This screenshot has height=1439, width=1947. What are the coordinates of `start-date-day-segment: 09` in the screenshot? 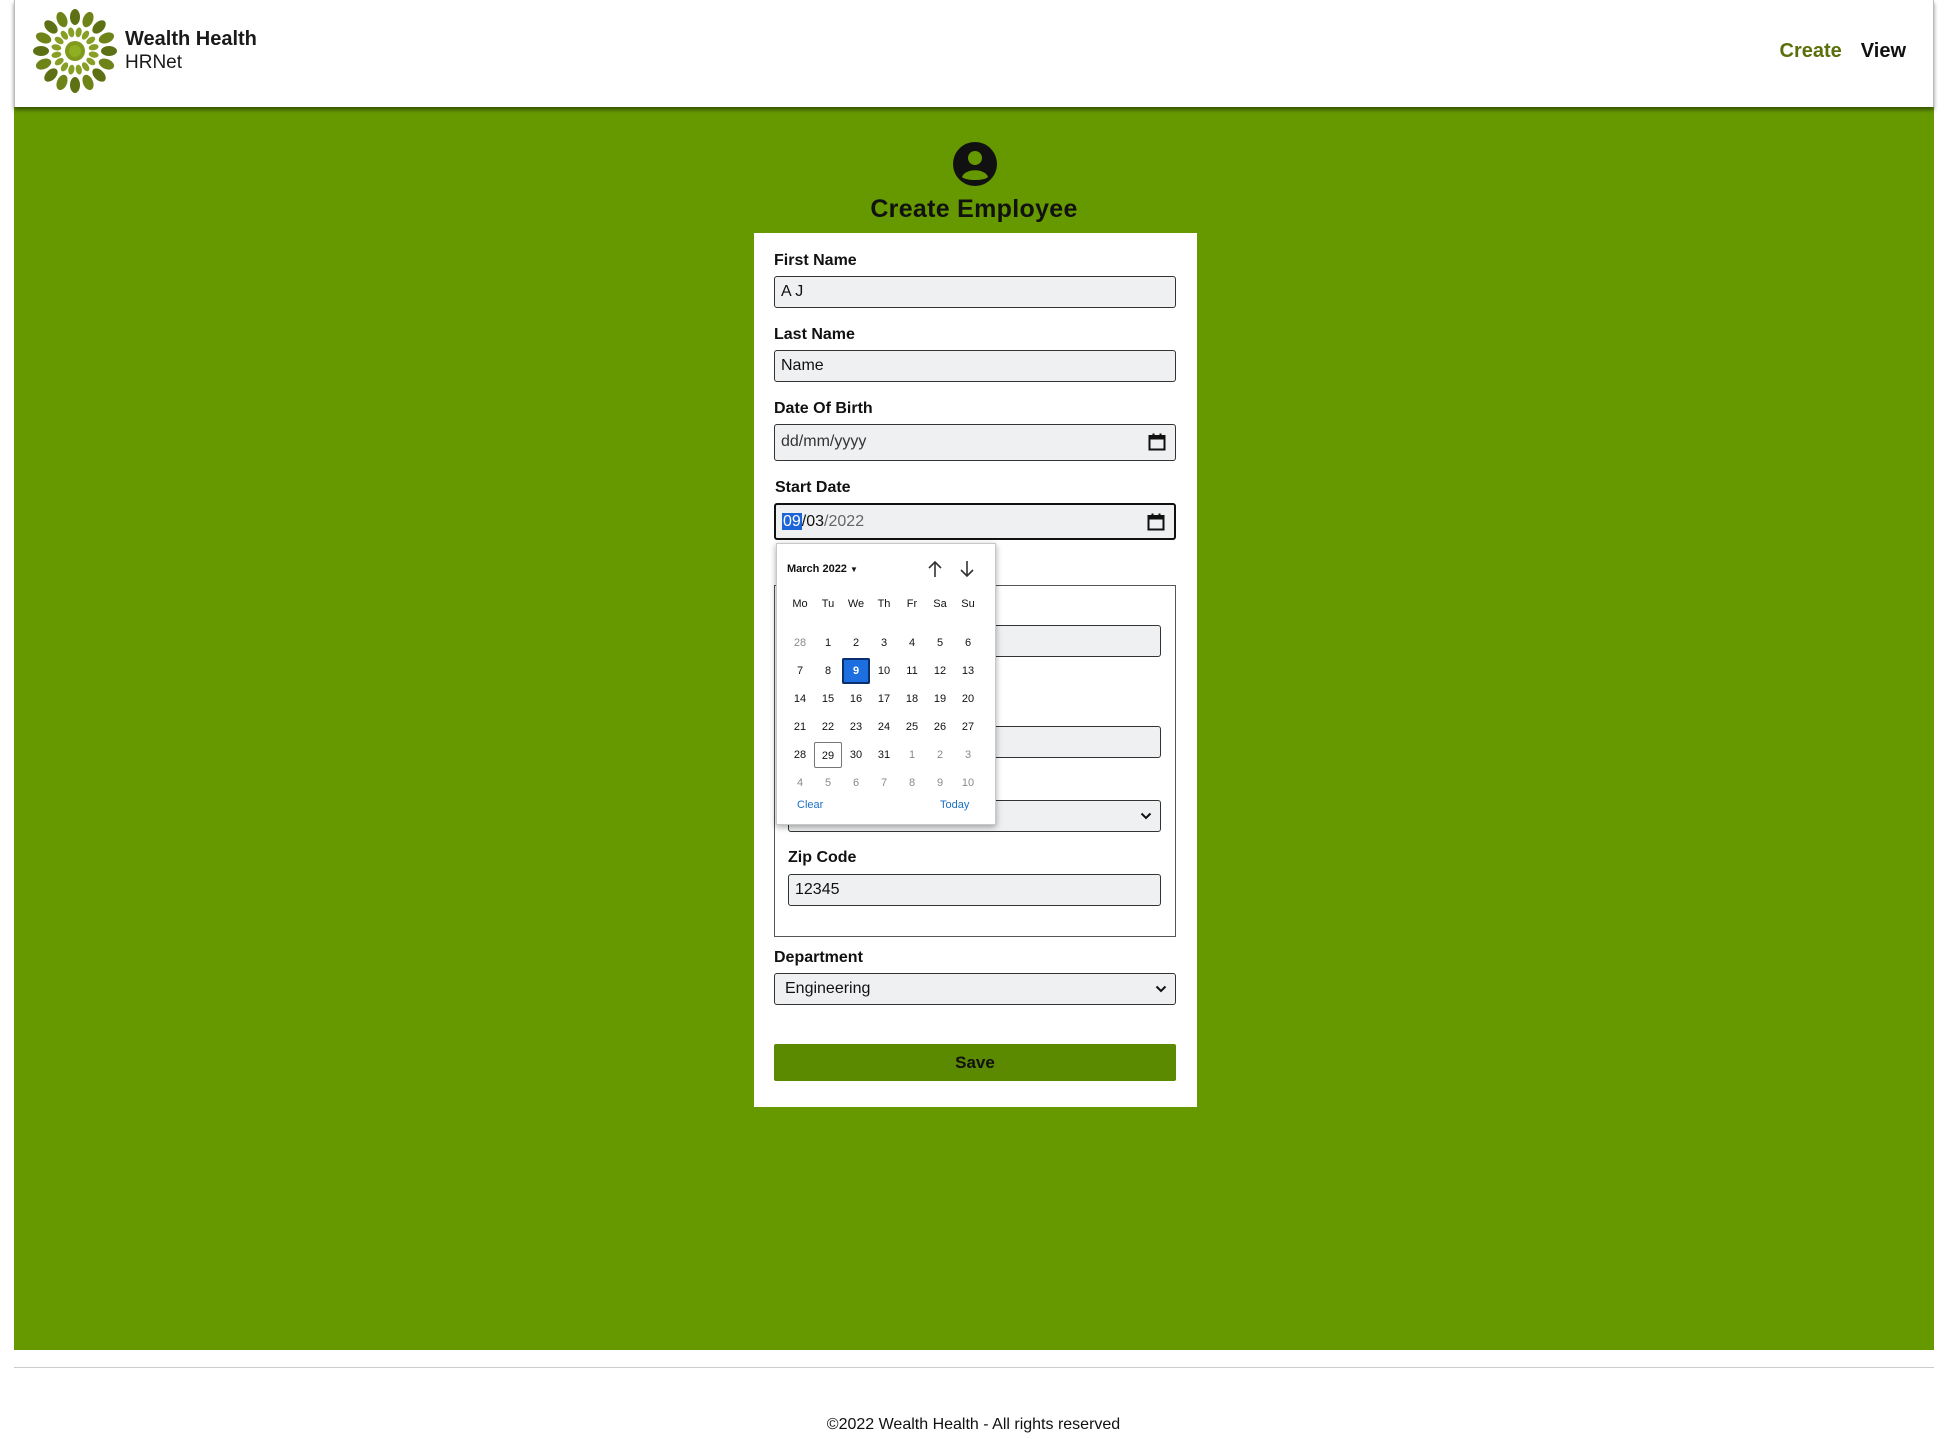 It's located at (792, 521).